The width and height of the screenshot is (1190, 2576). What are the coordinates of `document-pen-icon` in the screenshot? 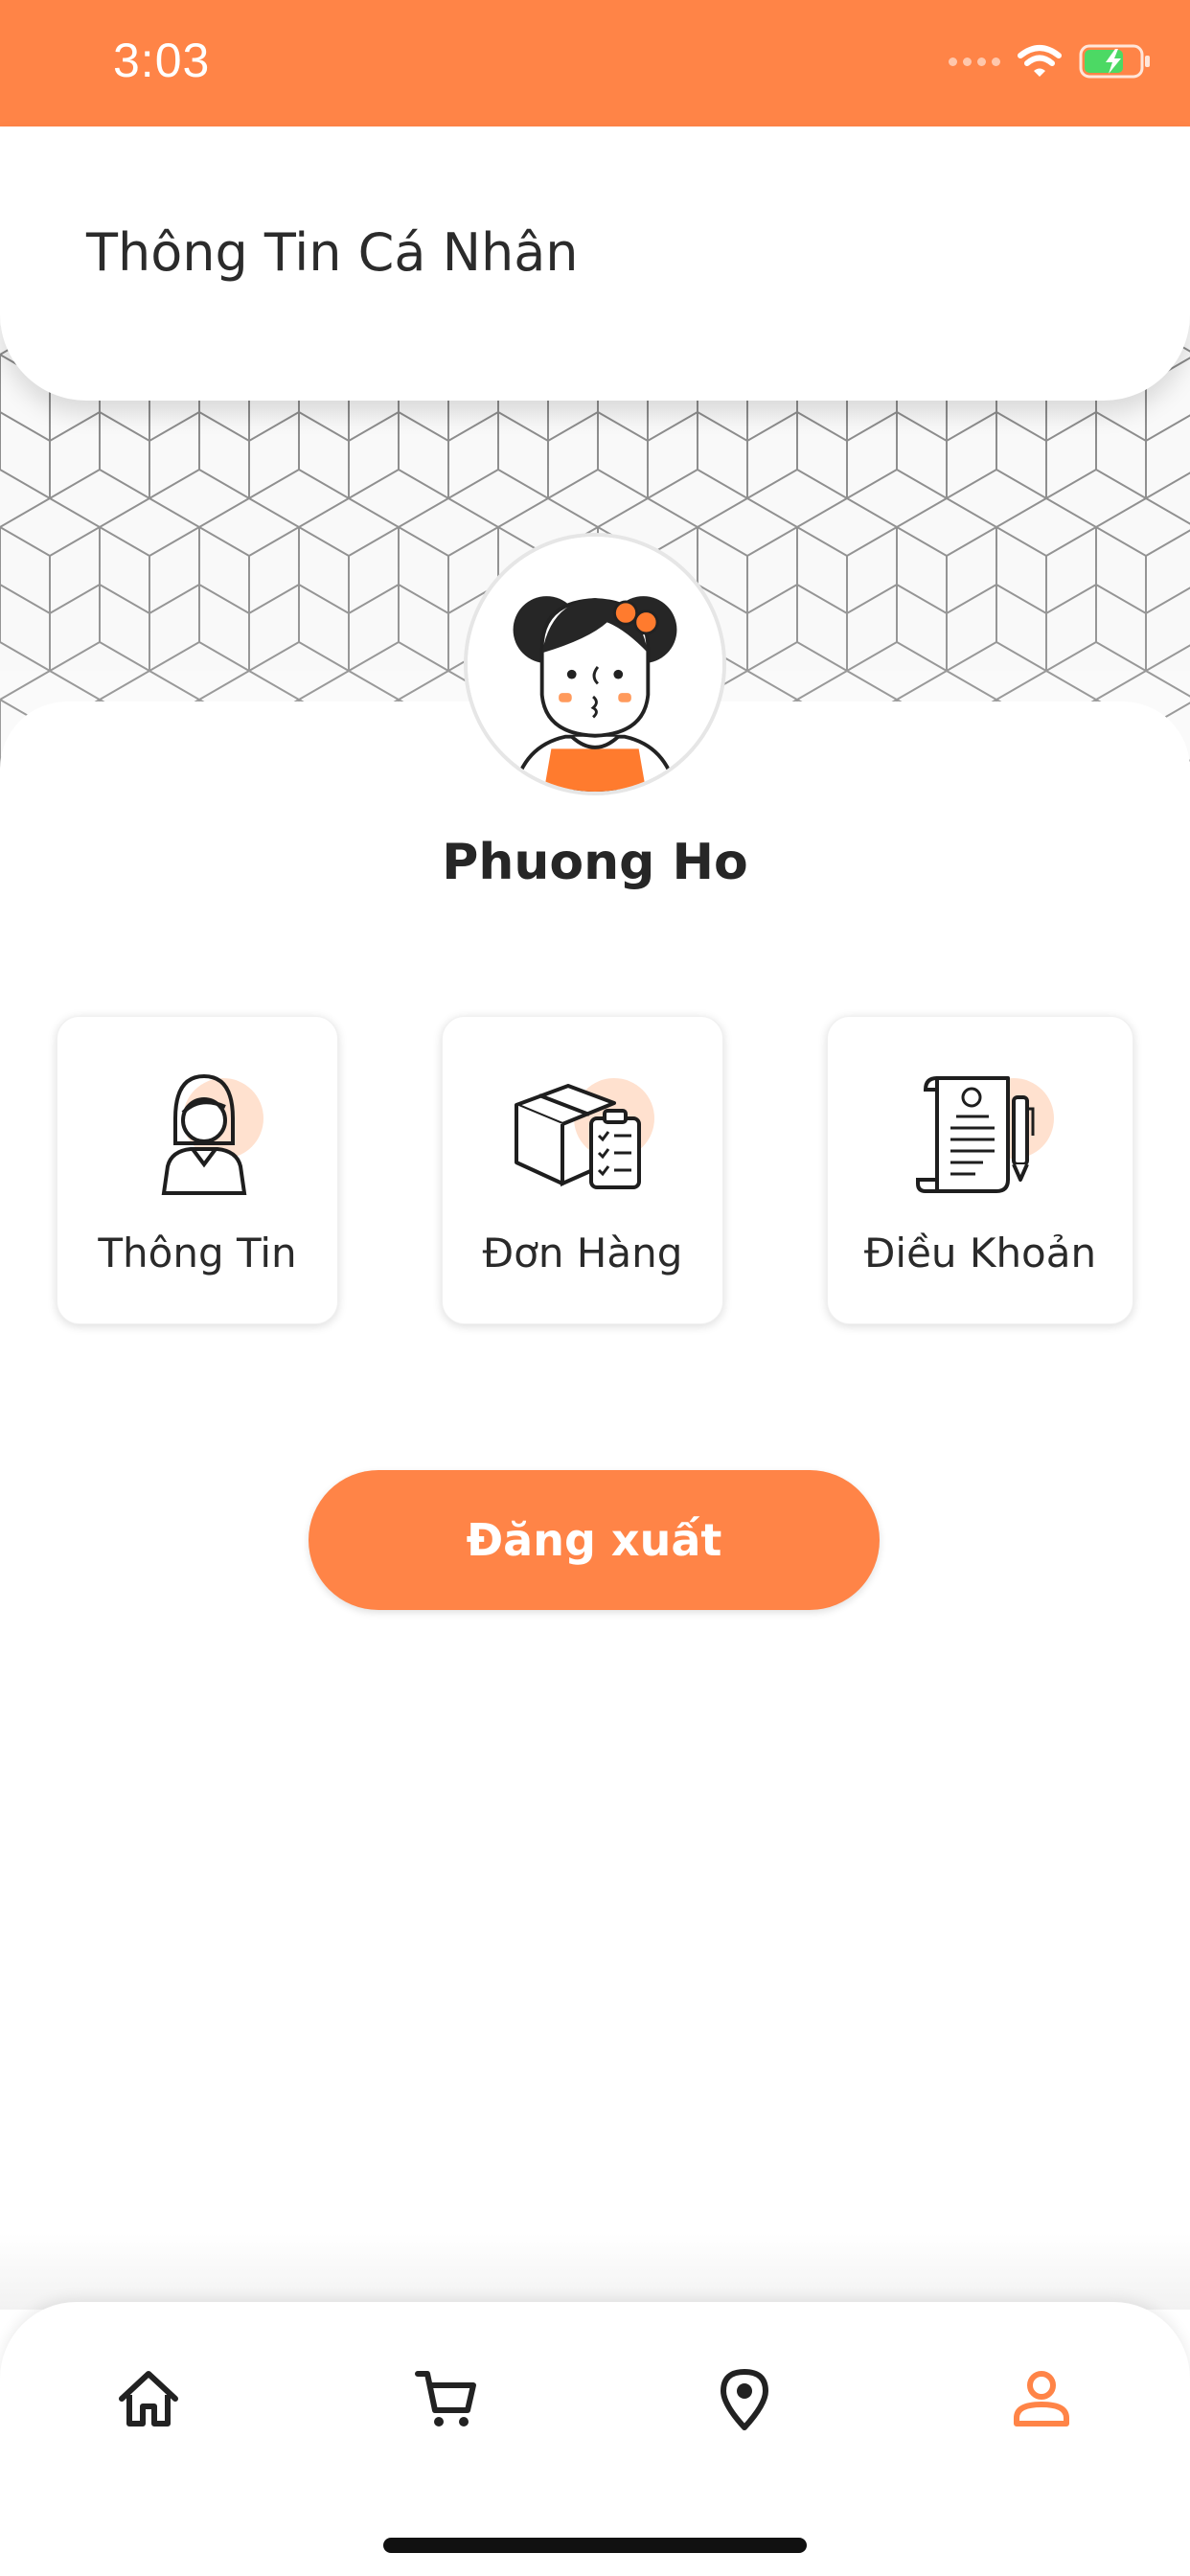 It's located at (981, 1131).